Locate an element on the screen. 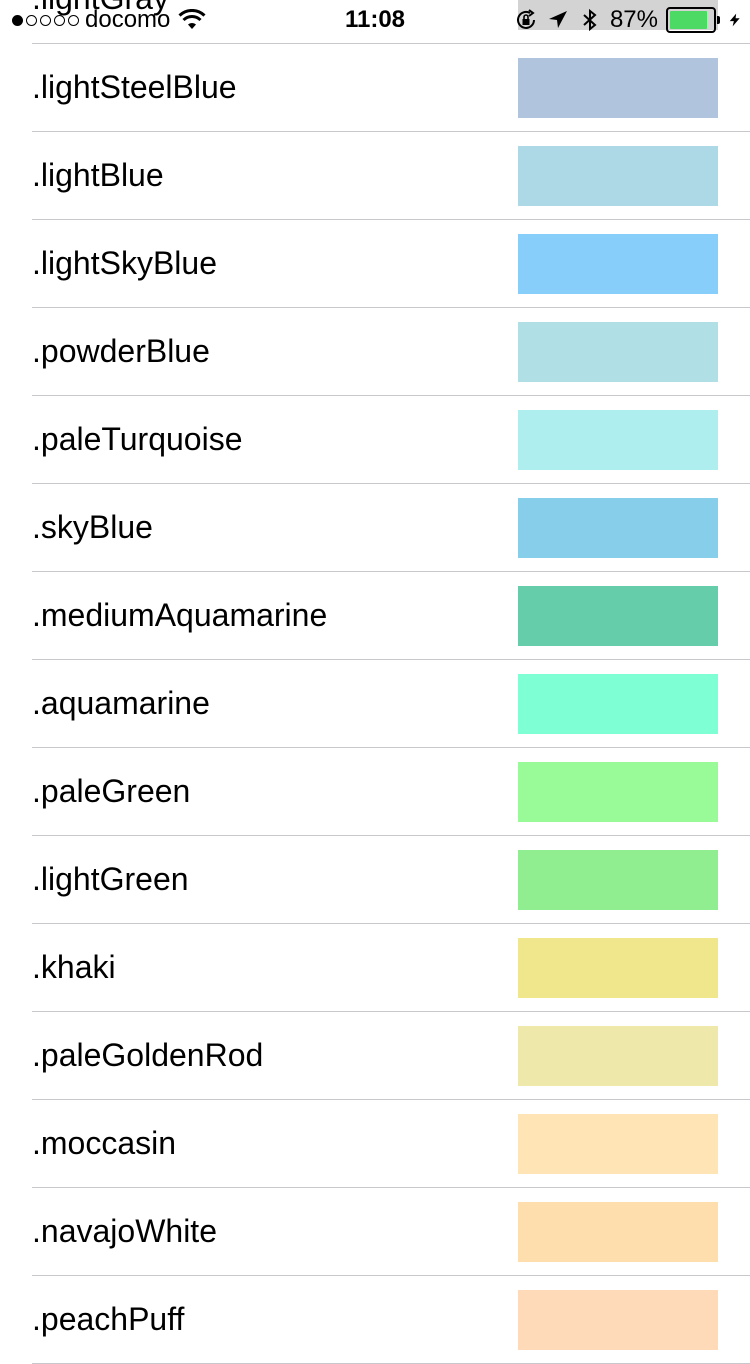 Image resolution: width=750 pixels, height=1364 pixels. battery-icon is located at coordinates (693, 20).